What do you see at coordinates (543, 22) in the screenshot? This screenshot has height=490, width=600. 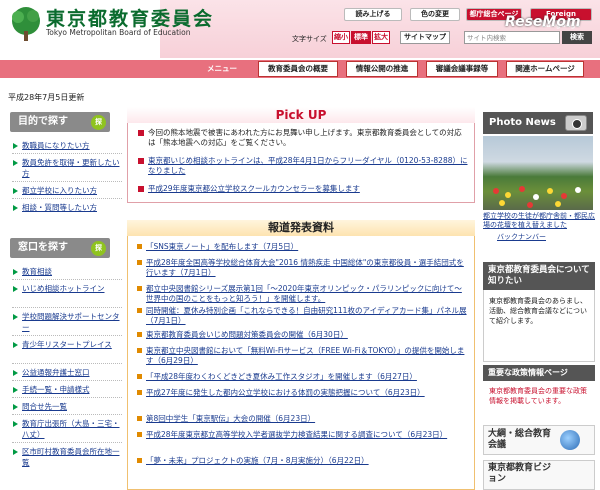 I see `resemom-watermark: ReseMom` at bounding box center [543, 22].